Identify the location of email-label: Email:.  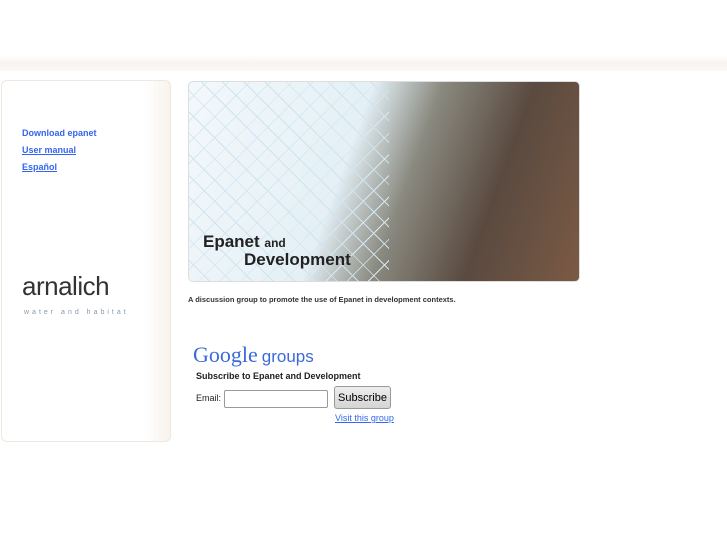
(209, 398).